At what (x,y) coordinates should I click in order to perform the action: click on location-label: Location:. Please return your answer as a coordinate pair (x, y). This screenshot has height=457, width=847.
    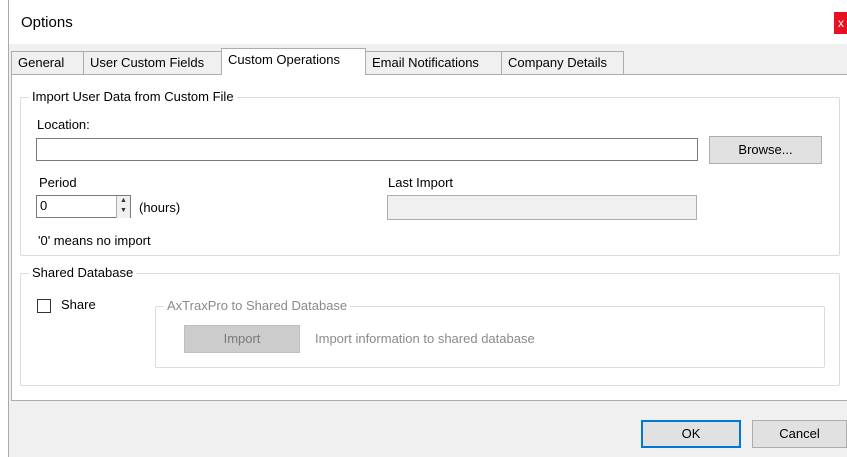
    Looking at the image, I should click on (63, 124).